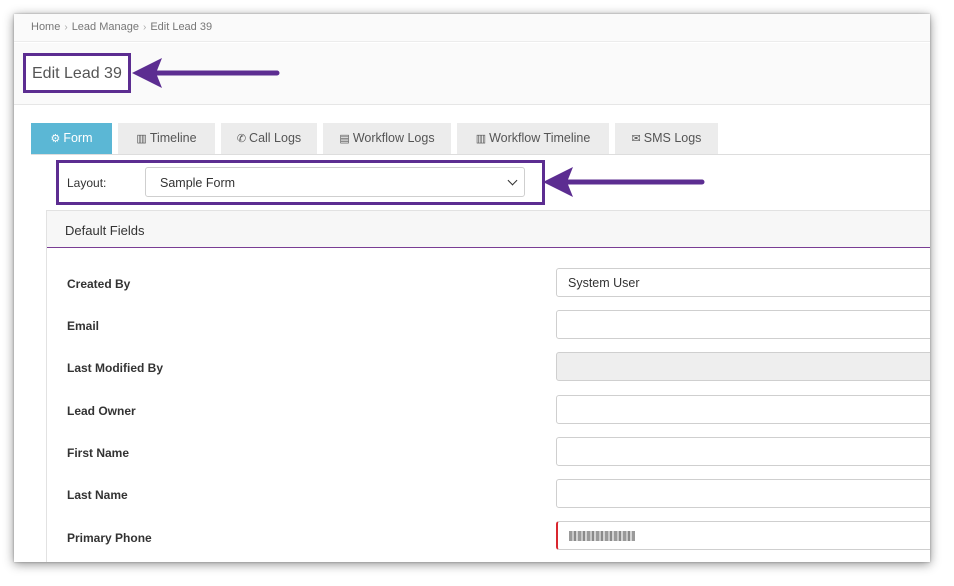 This screenshot has height=586, width=954. What do you see at coordinates (78, 138) in the screenshot?
I see `tab-label: Form` at bounding box center [78, 138].